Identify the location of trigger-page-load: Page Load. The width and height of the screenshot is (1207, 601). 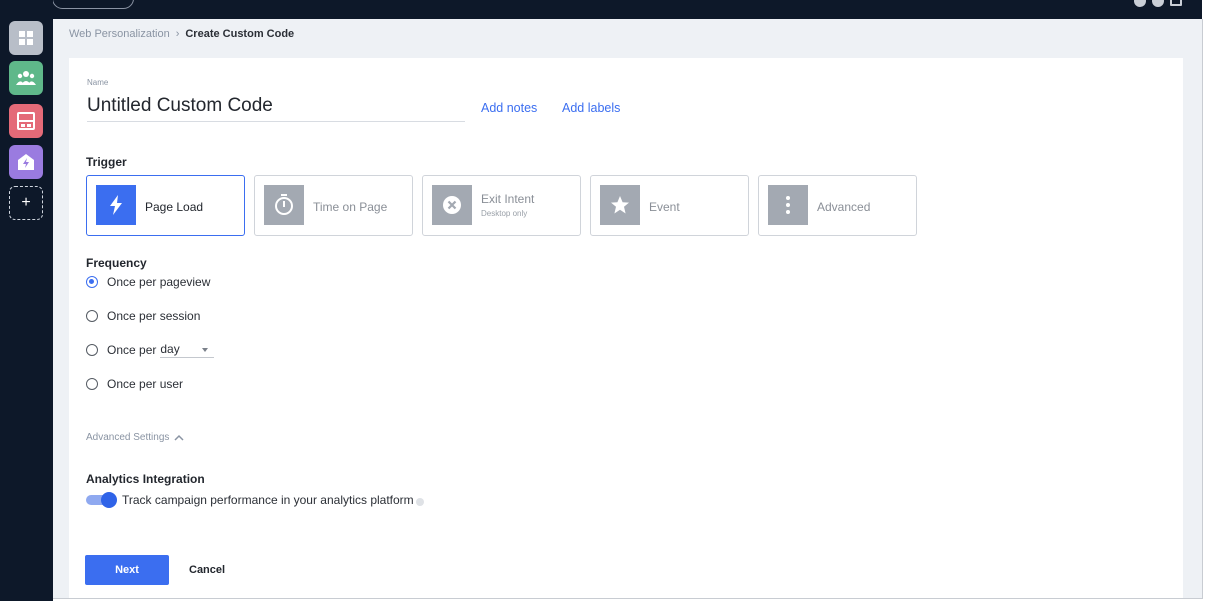
(165, 205).